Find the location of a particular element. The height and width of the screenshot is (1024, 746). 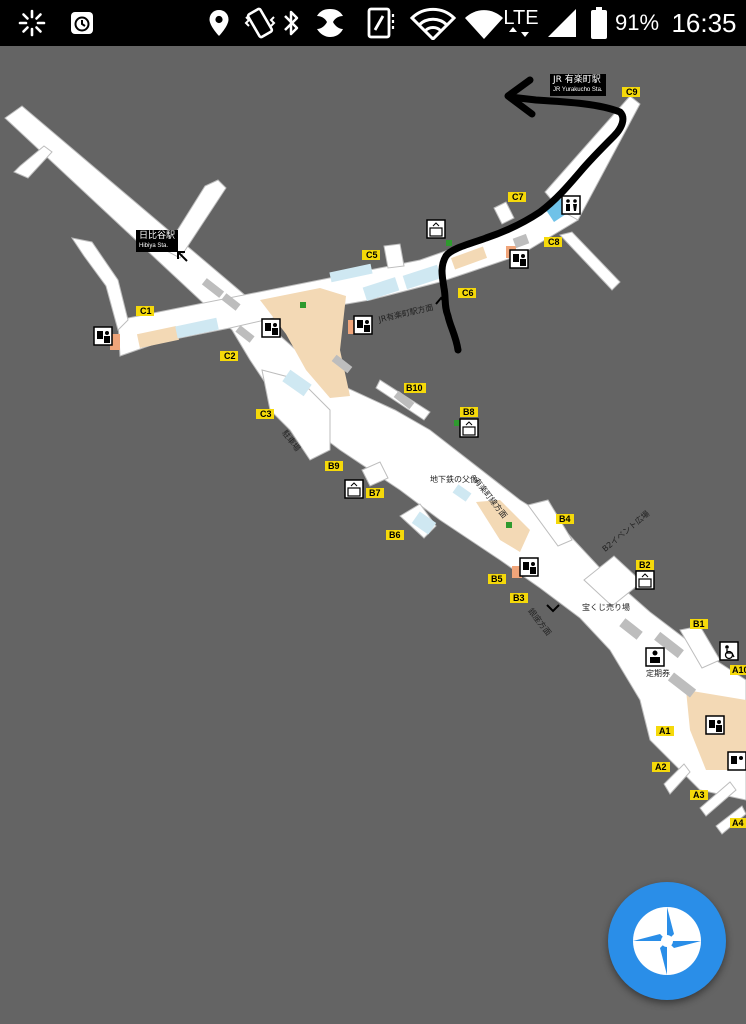

svg-text: A3 is located at coordinates (699, 795).